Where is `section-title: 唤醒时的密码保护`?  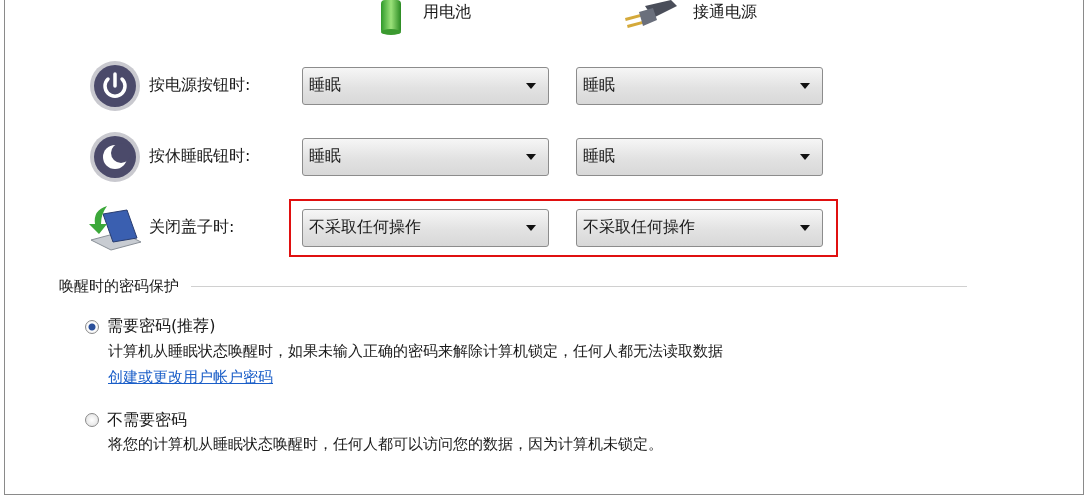 section-title: 唤醒时的密码保护 is located at coordinates (119, 286).